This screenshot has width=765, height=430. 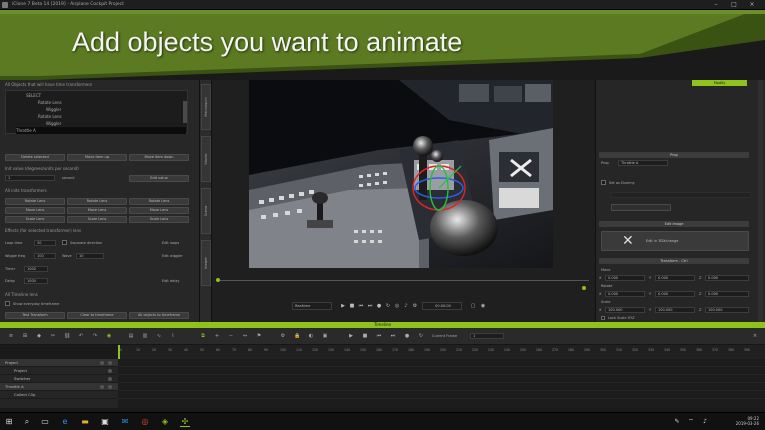 I want to click on start-icon: ⊞, so click(x=9, y=422).